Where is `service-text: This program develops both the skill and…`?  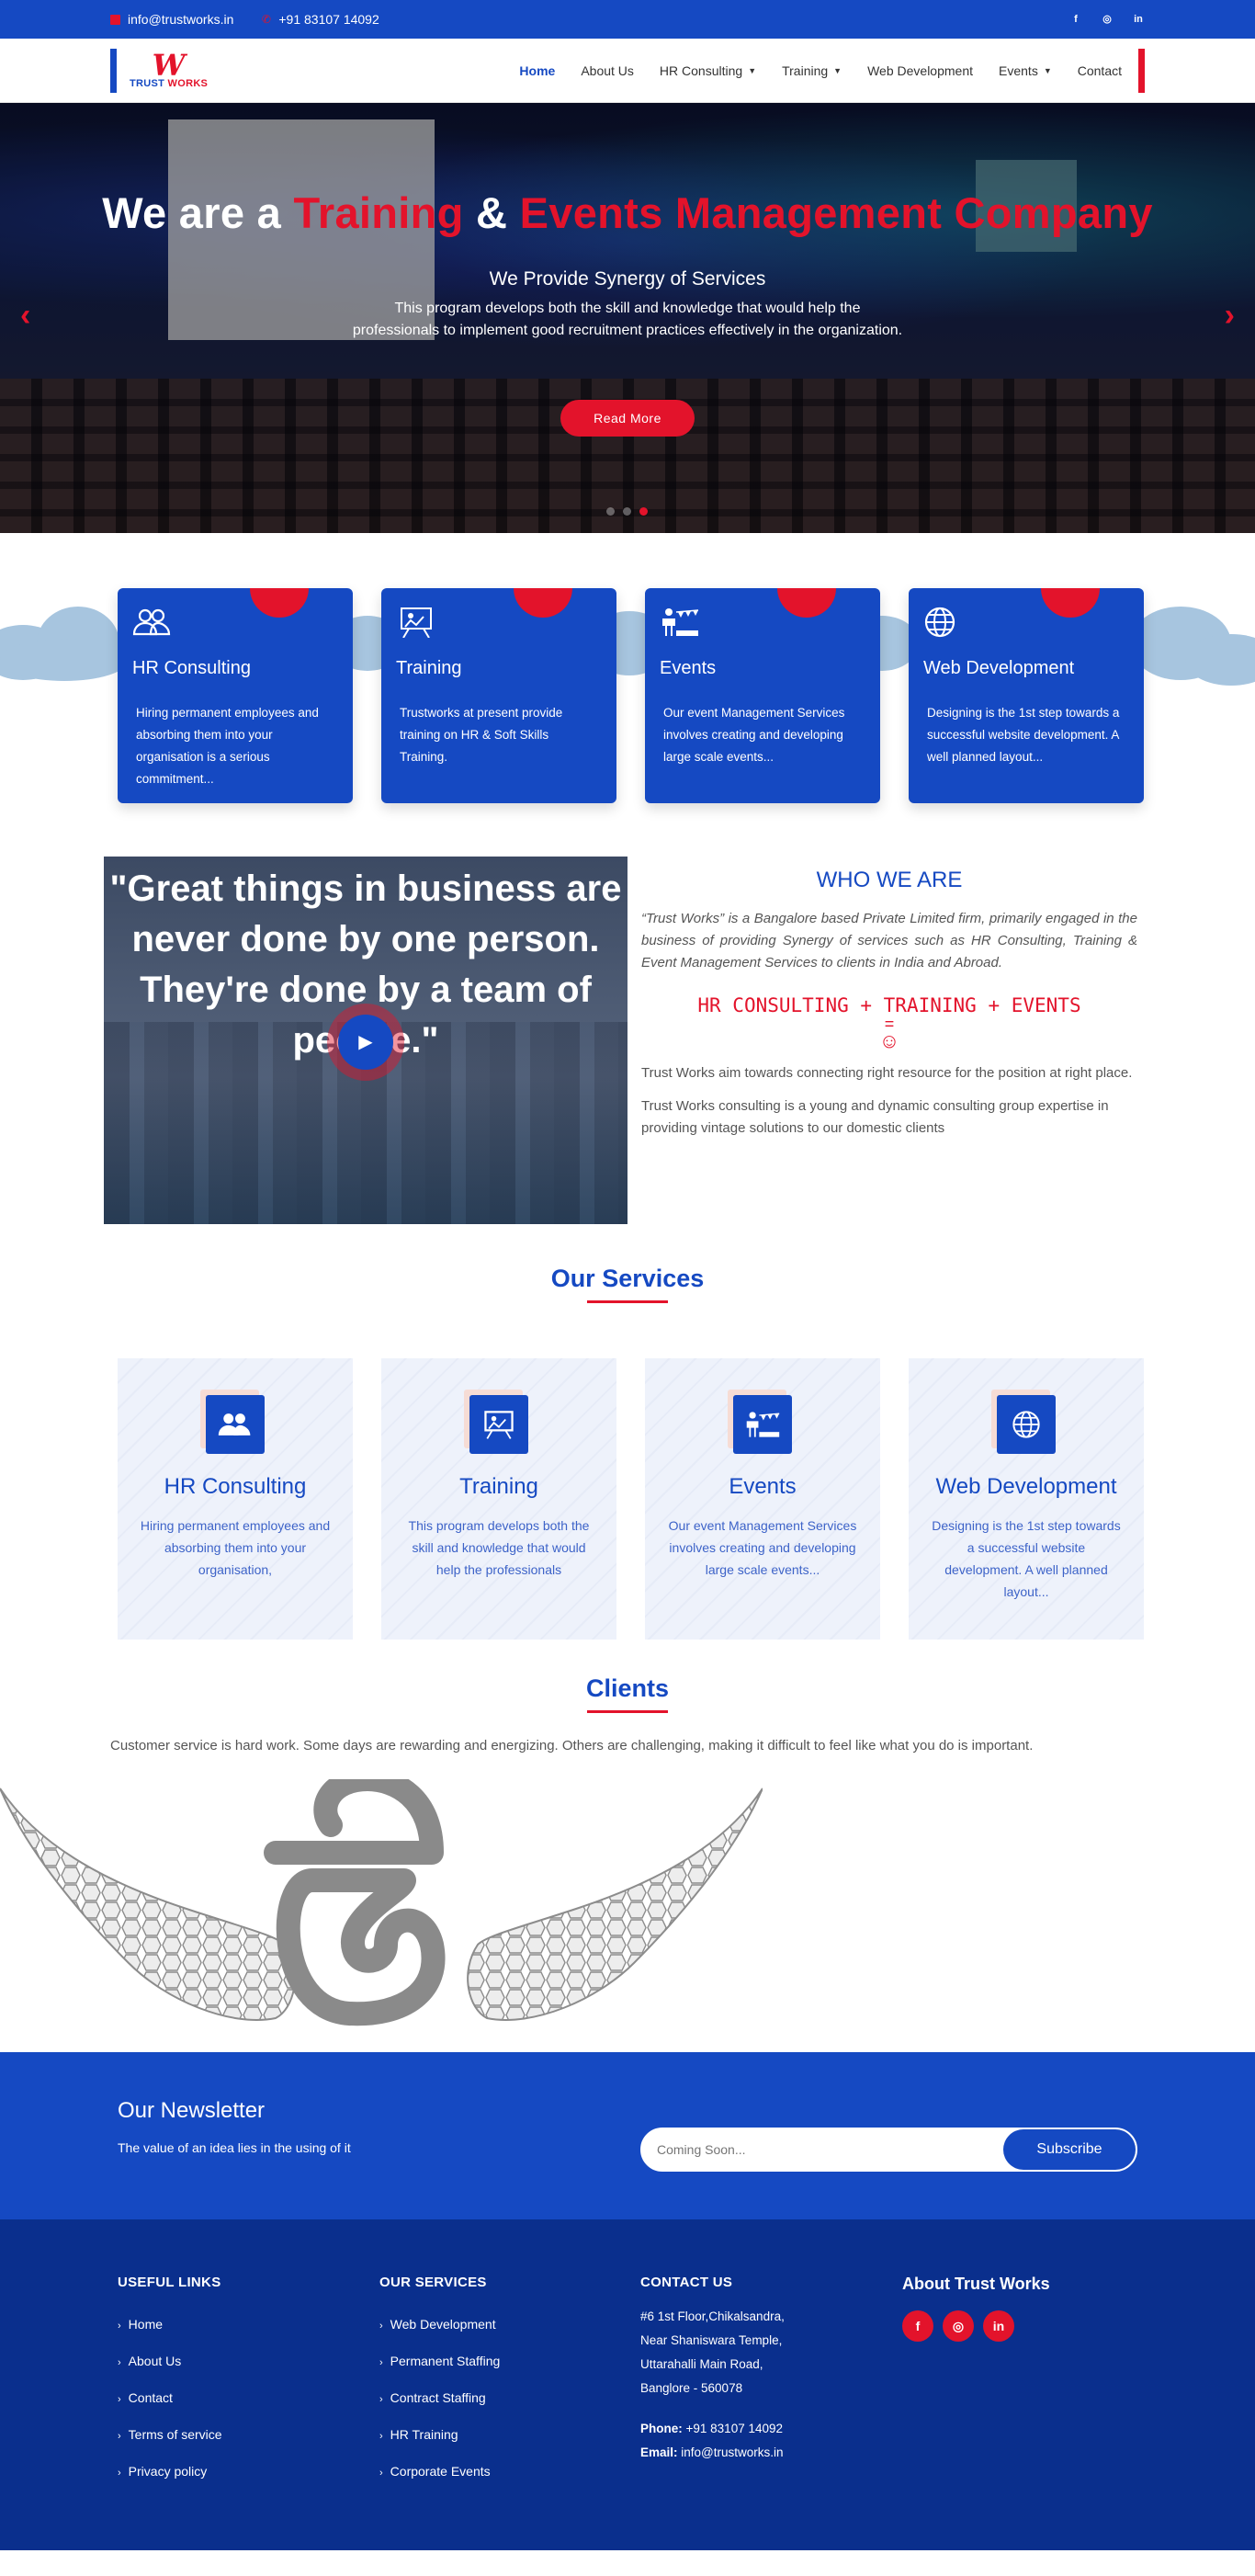 service-text: This program develops both the skill and… is located at coordinates (499, 1547).